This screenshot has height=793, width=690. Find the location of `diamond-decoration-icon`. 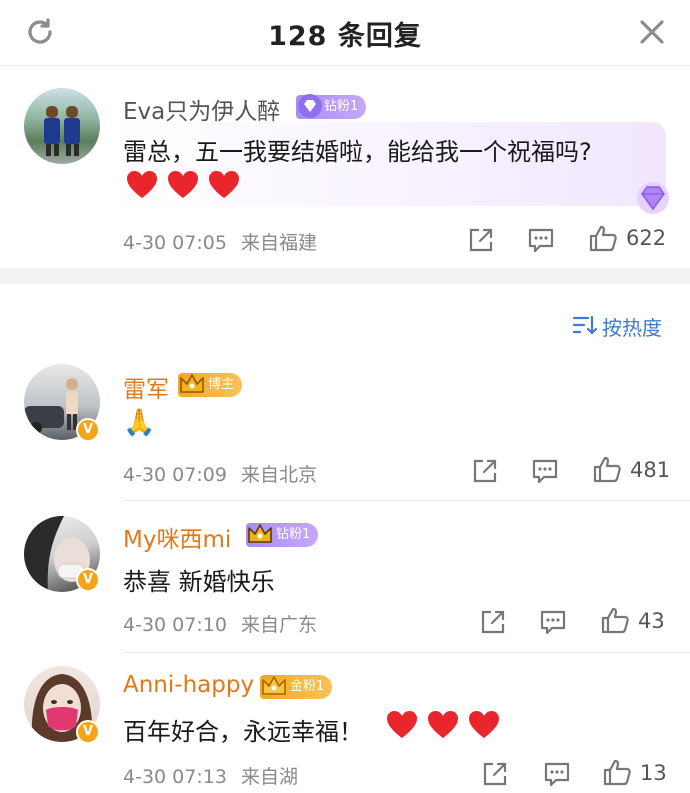

diamond-decoration-icon is located at coordinates (653, 198).